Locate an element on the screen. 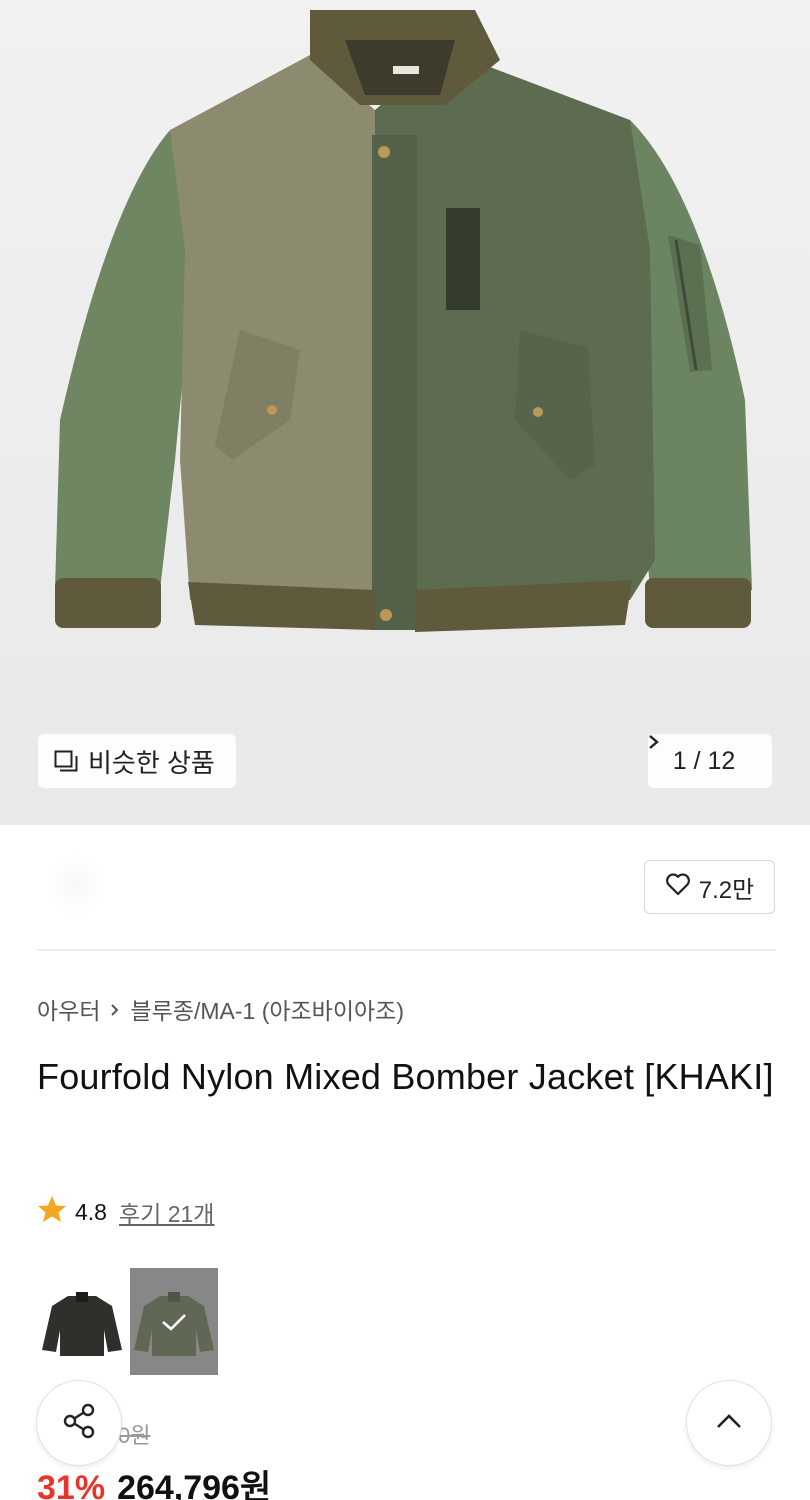 The width and height of the screenshot is (810, 1500). like-count: 7.2만 is located at coordinates (726, 890).